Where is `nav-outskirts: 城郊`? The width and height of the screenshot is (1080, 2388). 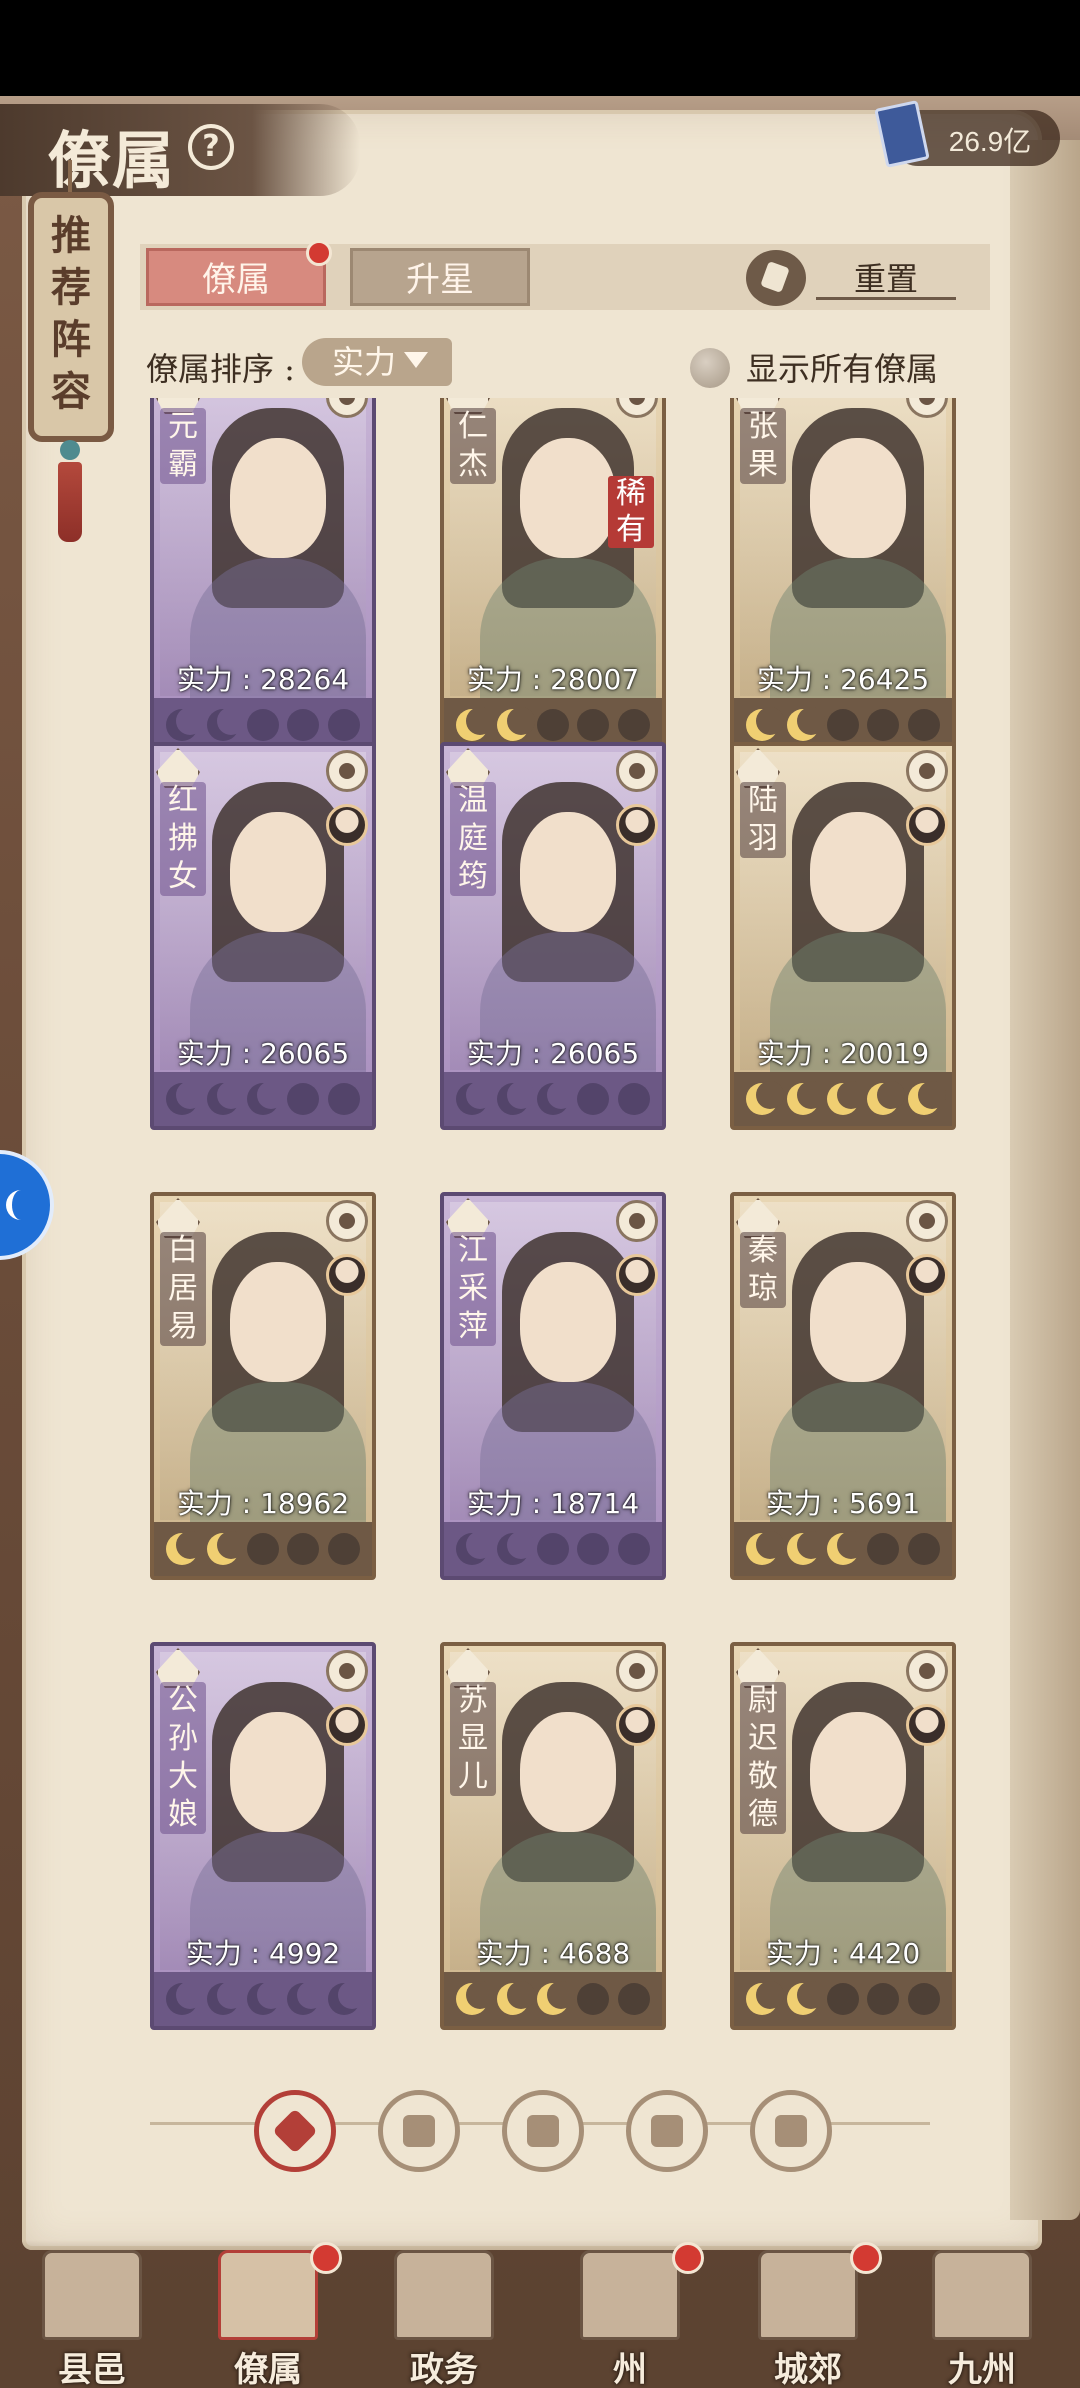 nav-outskirts: 城郊 is located at coordinates (810, 2315).